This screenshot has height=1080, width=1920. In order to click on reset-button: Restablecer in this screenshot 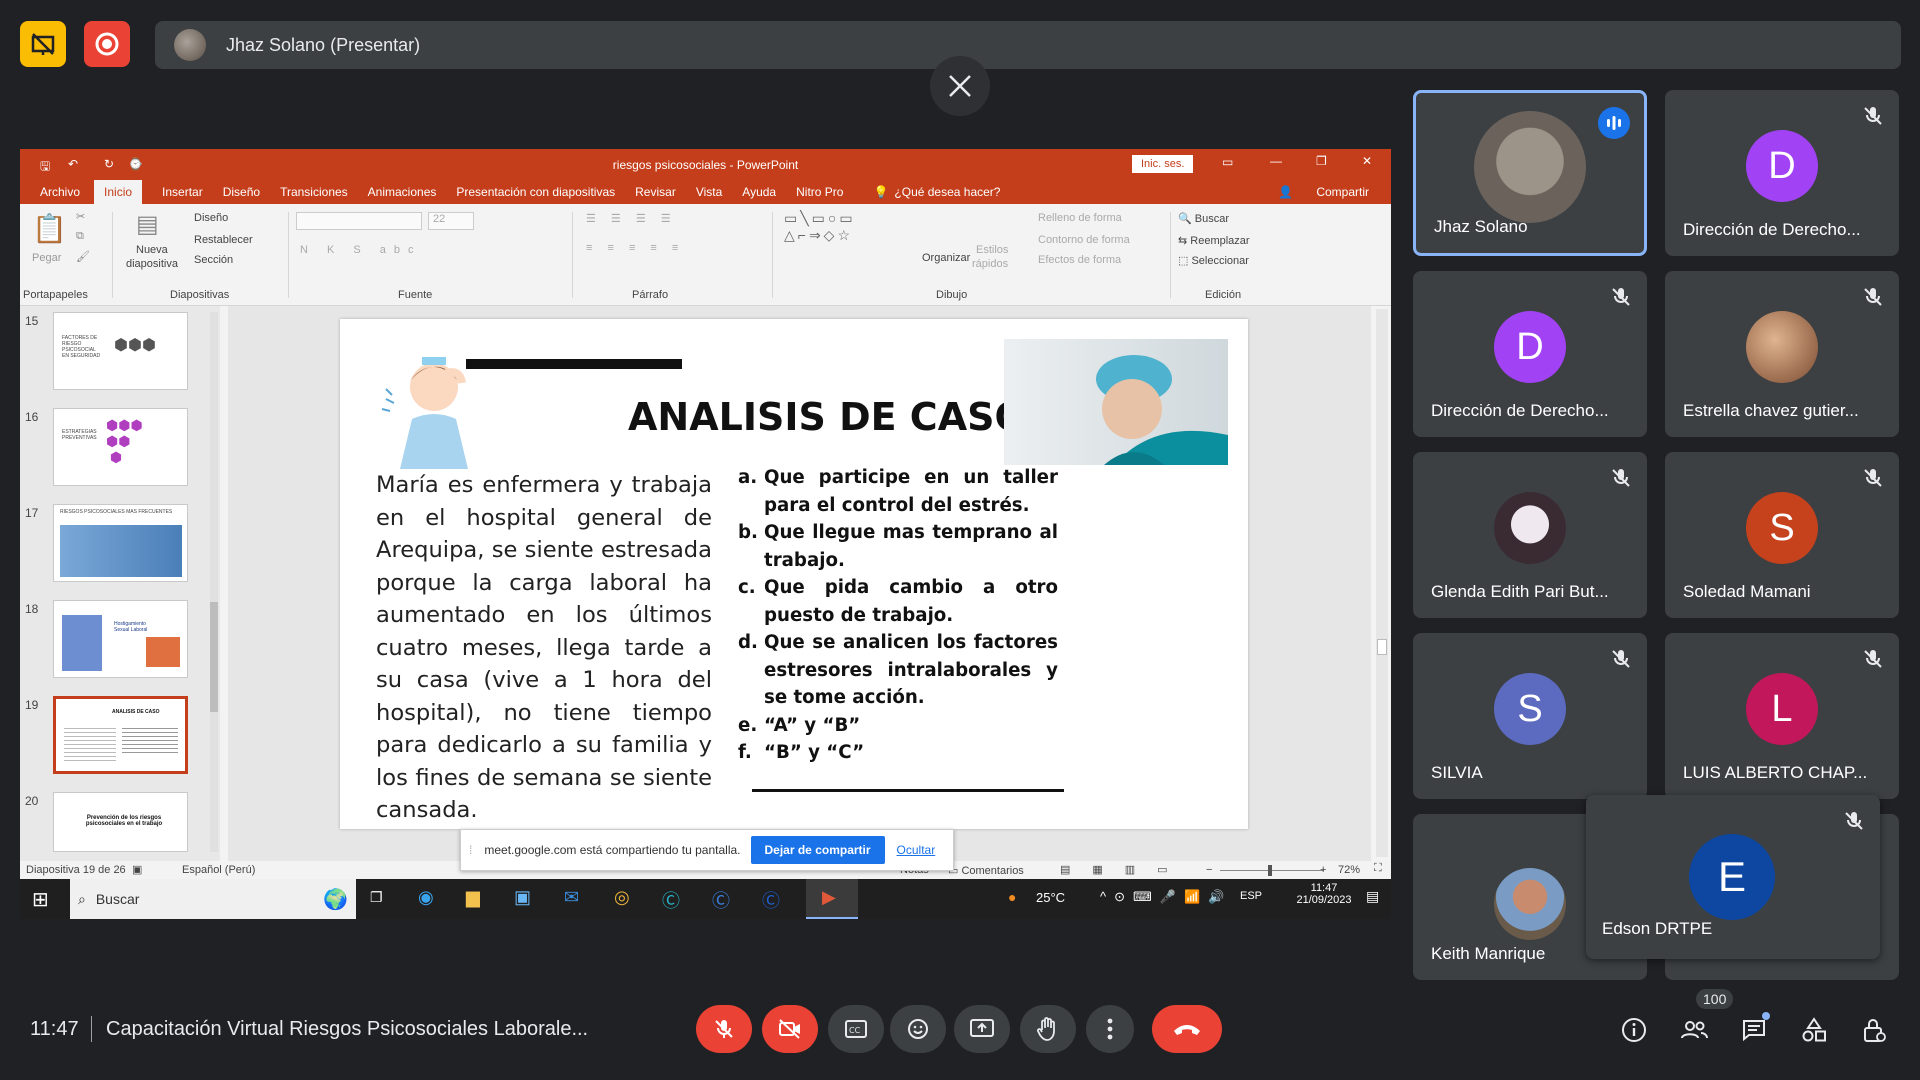, I will do `click(223, 240)`.